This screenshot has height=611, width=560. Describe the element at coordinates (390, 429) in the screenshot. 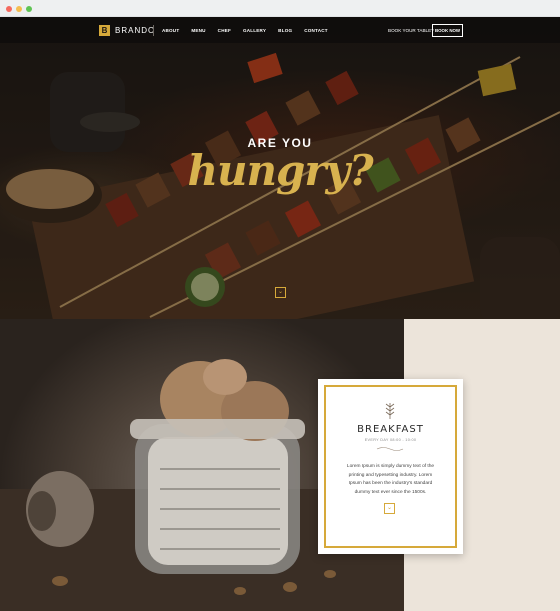

I see `card-title: BREAKFAST` at that location.